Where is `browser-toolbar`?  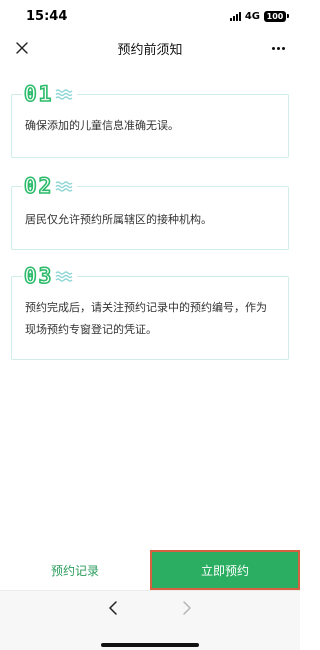
browser-toolbar is located at coordinates (150, 620).